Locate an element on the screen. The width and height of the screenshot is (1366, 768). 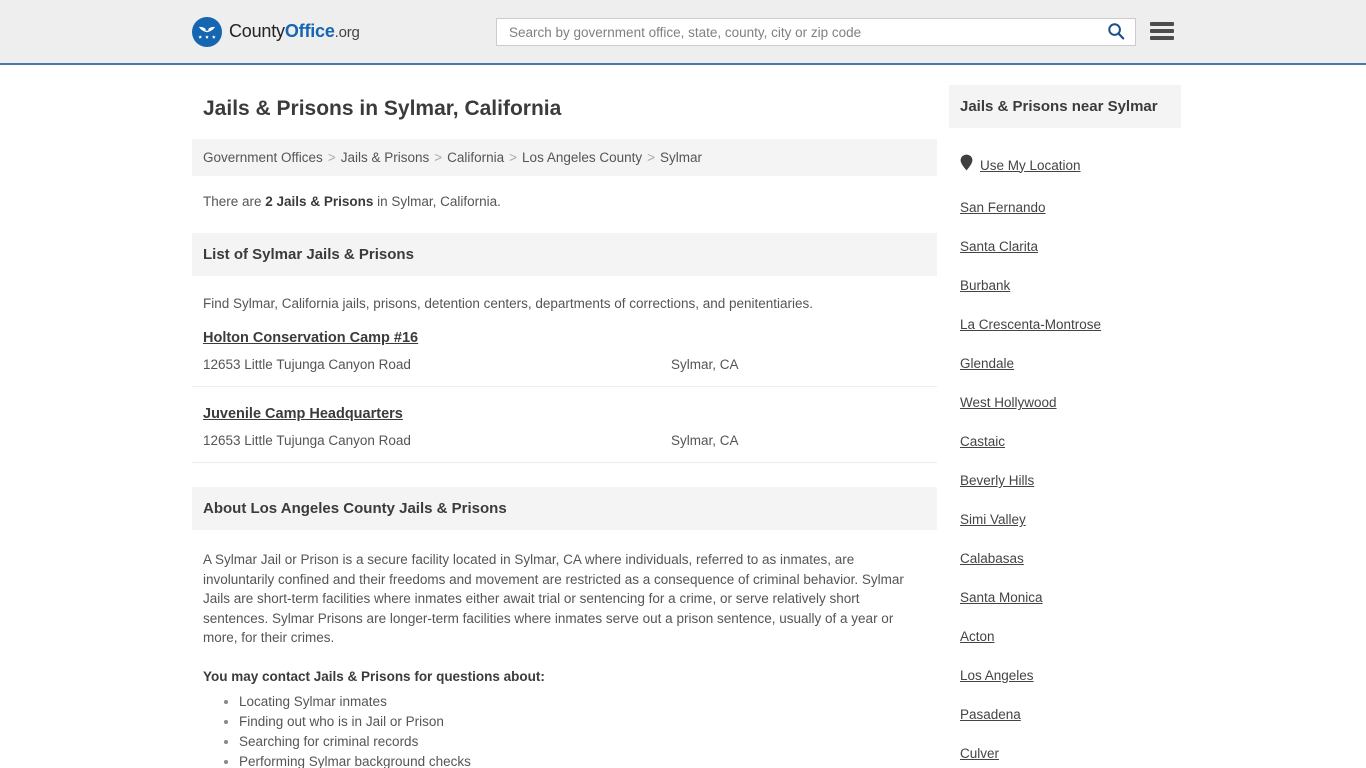
breadcrumb-sep-3: > is located at coordinates (651, 157).